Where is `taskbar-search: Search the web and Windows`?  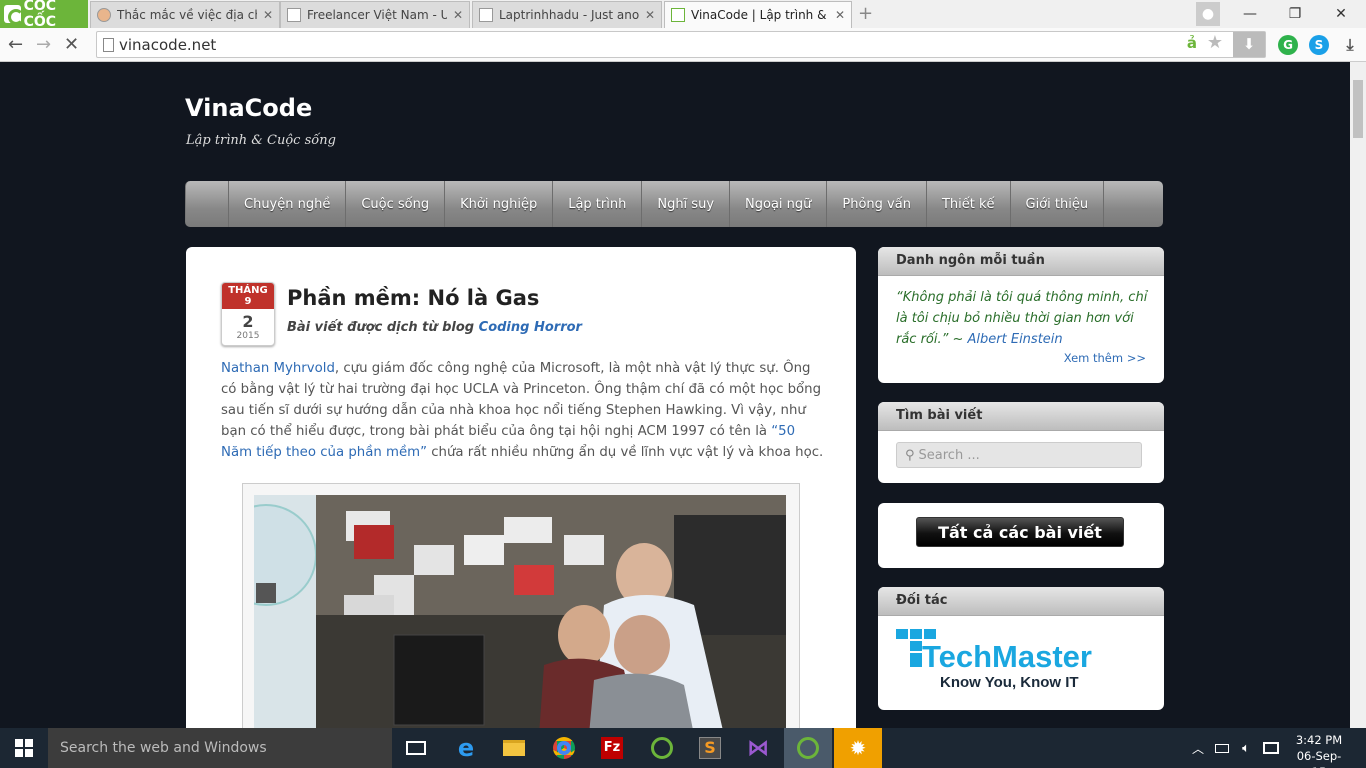
taskbar-search: Search the web and Windows is located at coordinates (220, 748).